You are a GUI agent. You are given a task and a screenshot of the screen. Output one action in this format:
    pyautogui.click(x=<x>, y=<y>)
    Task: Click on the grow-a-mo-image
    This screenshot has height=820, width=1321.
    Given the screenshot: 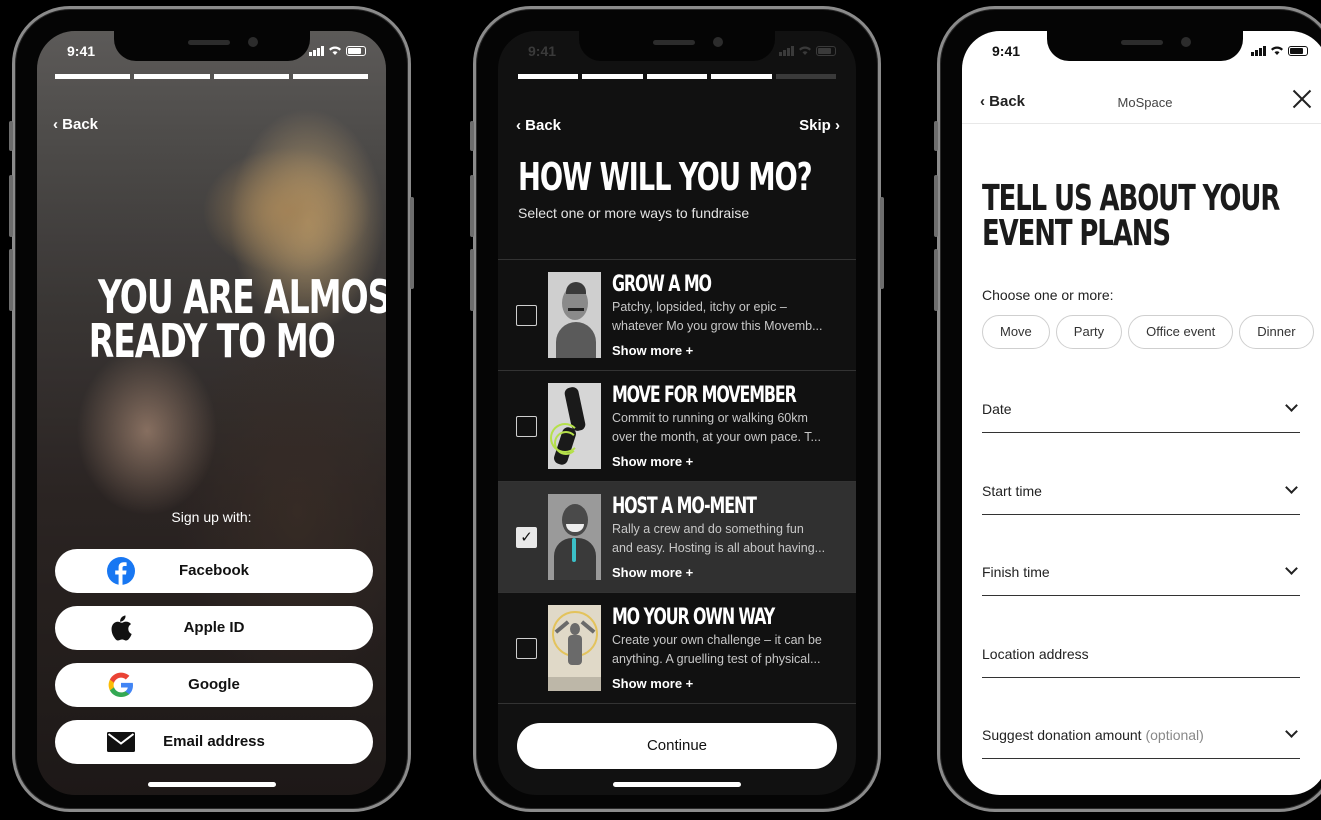 What is the action you would take?
    pyautogui.click(x=574, y=315)
    